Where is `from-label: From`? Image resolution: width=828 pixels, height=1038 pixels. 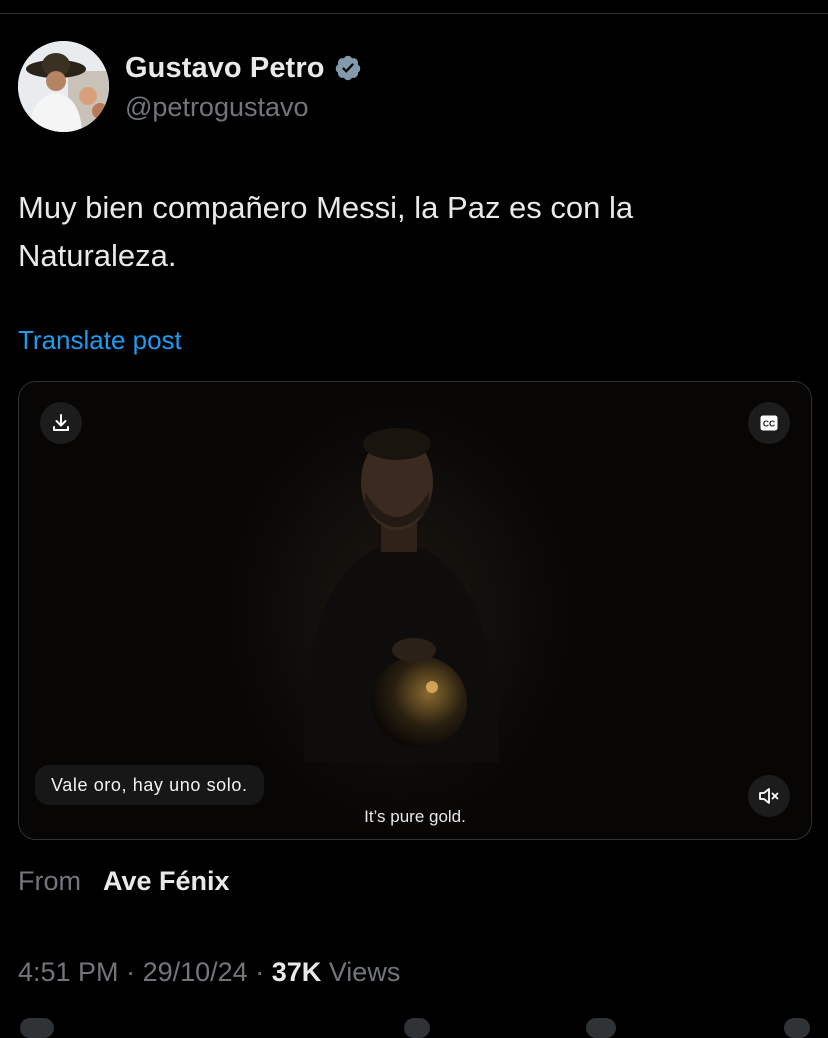 from-label: From is located at coordinates (49, 881).